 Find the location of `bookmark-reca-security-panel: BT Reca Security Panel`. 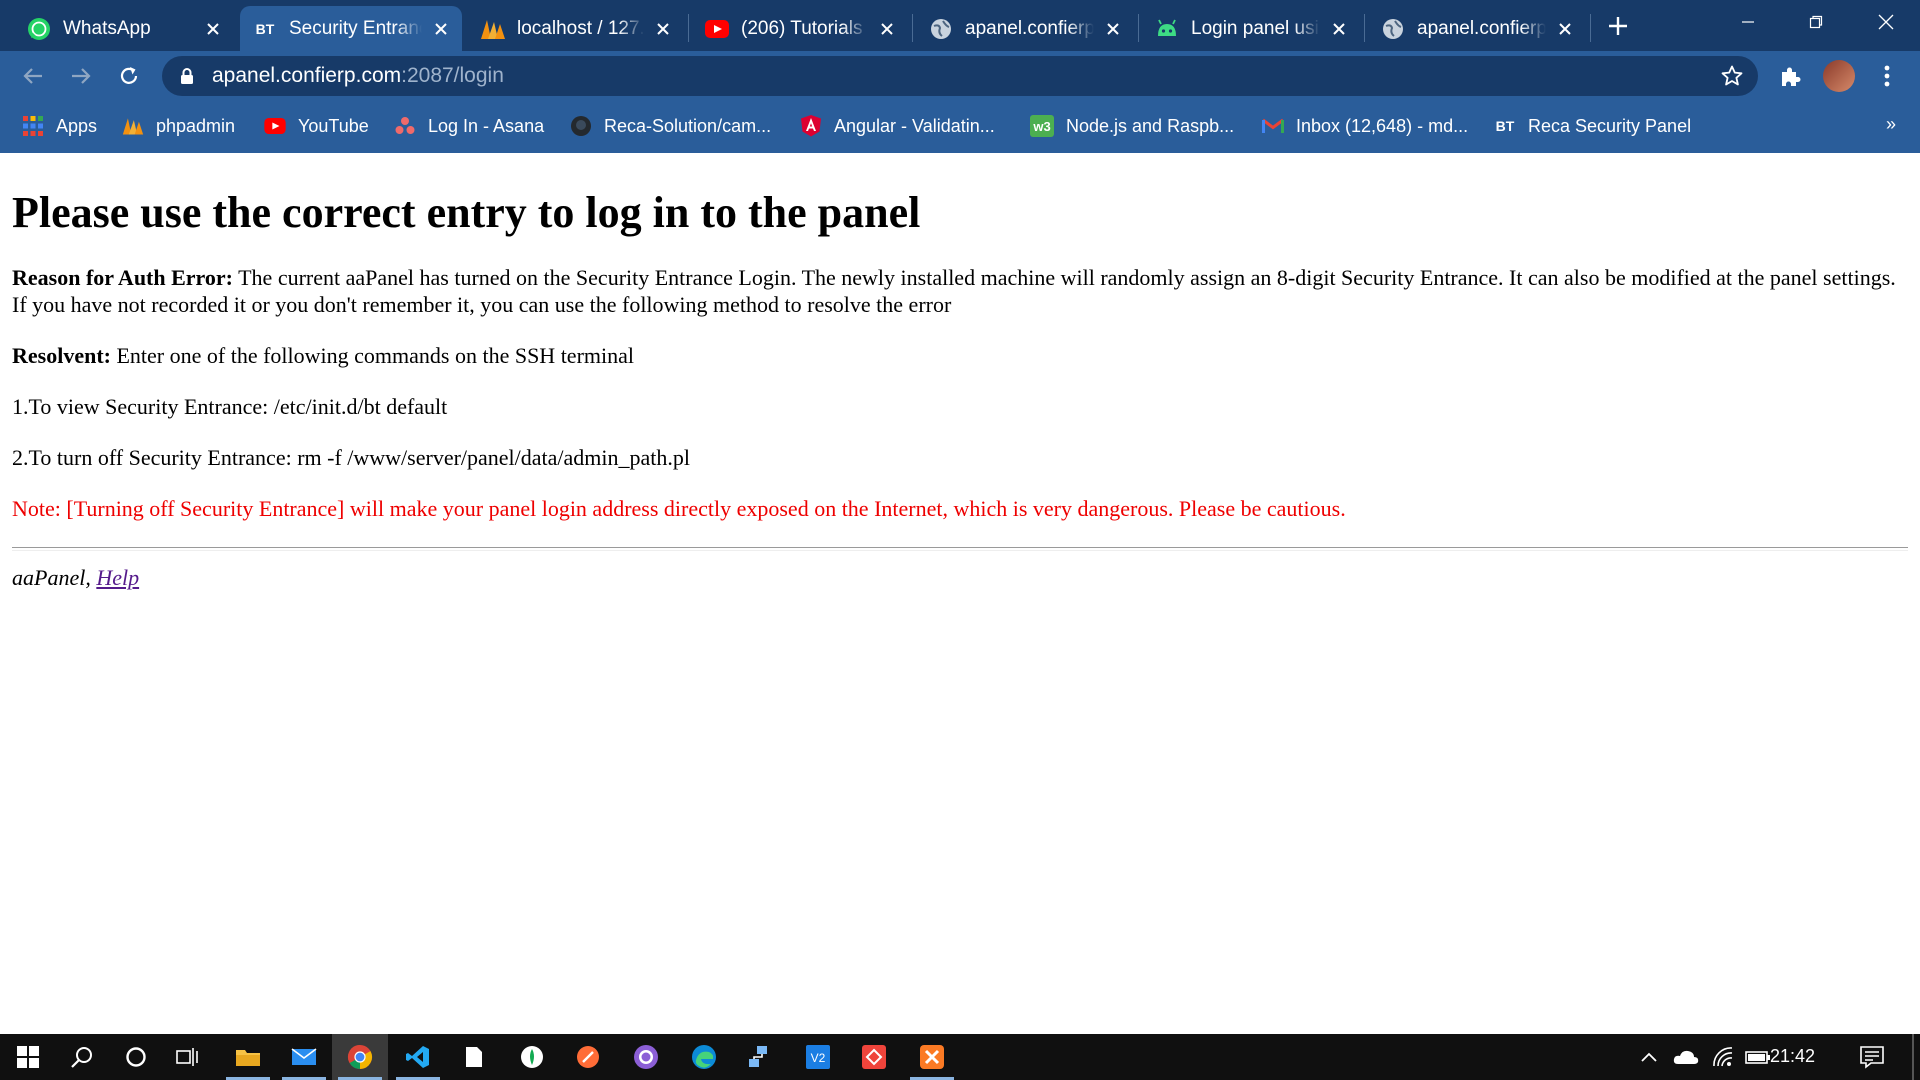

bookmark-reca-security-panel: BT Reca Security Panel is located at coordinates (1592, 126).